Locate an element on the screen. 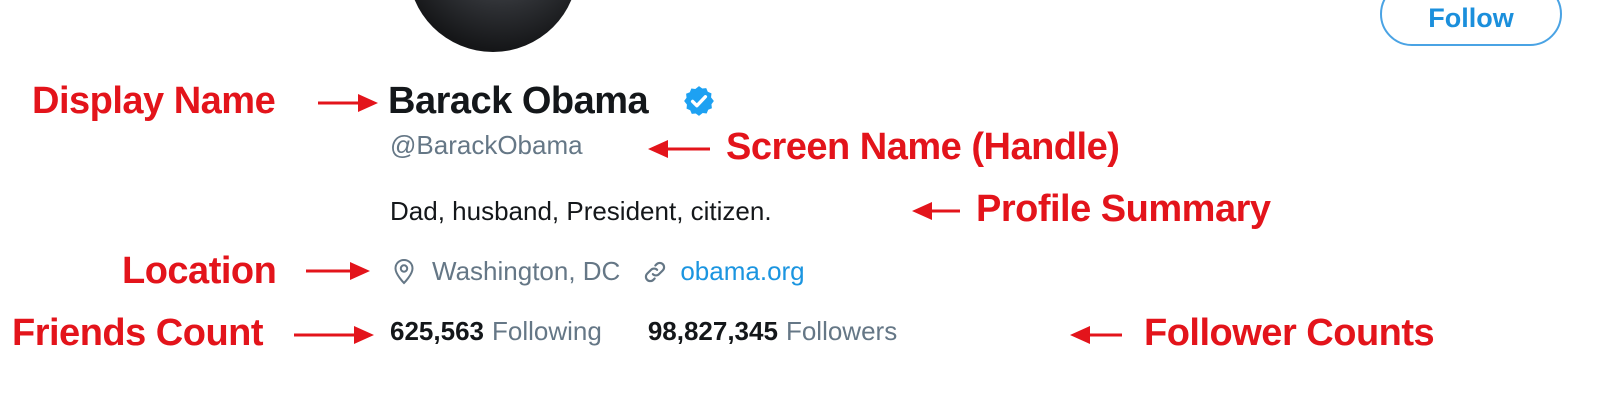  website-link: obama.org is located at coordinates (742, 271).